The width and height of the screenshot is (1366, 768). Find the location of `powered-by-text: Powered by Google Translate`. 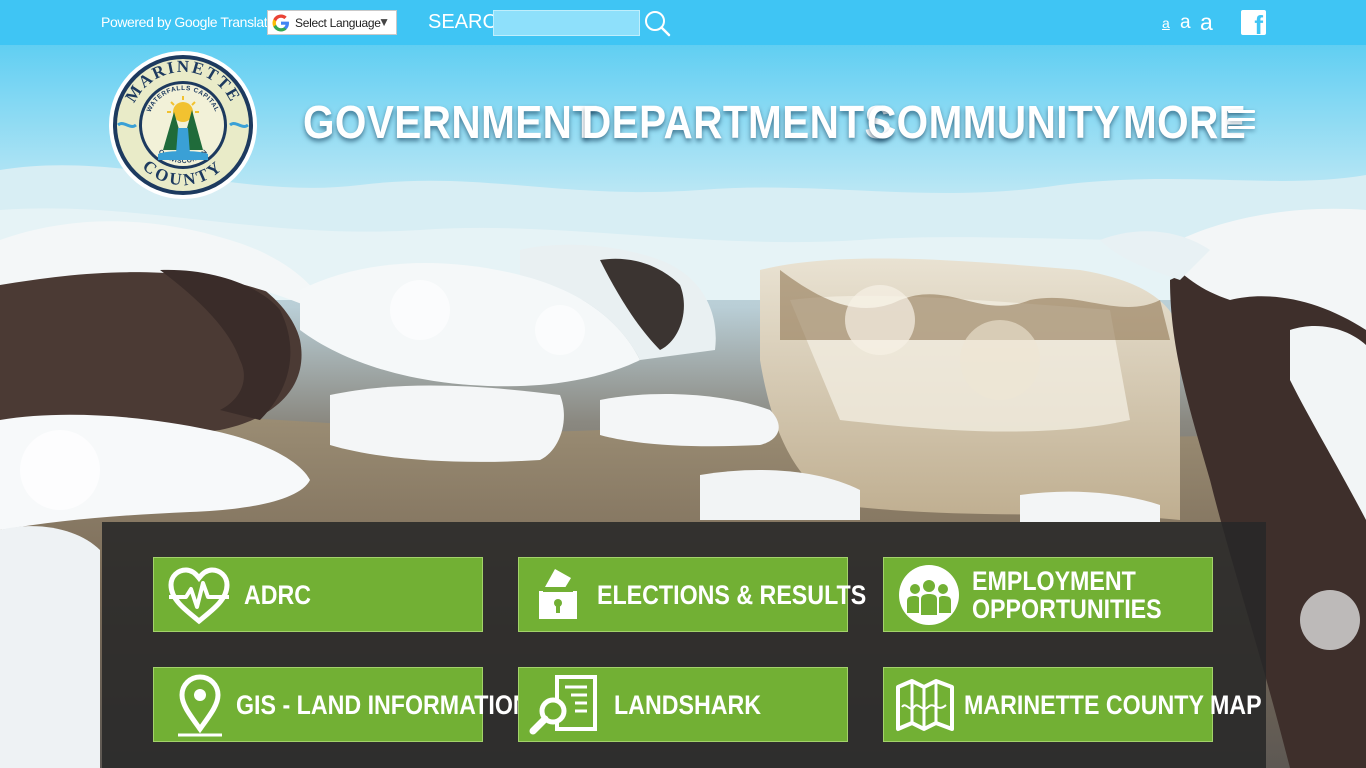

powered-by-text: Powered by Google Translate is located at coordinates (188, 22).